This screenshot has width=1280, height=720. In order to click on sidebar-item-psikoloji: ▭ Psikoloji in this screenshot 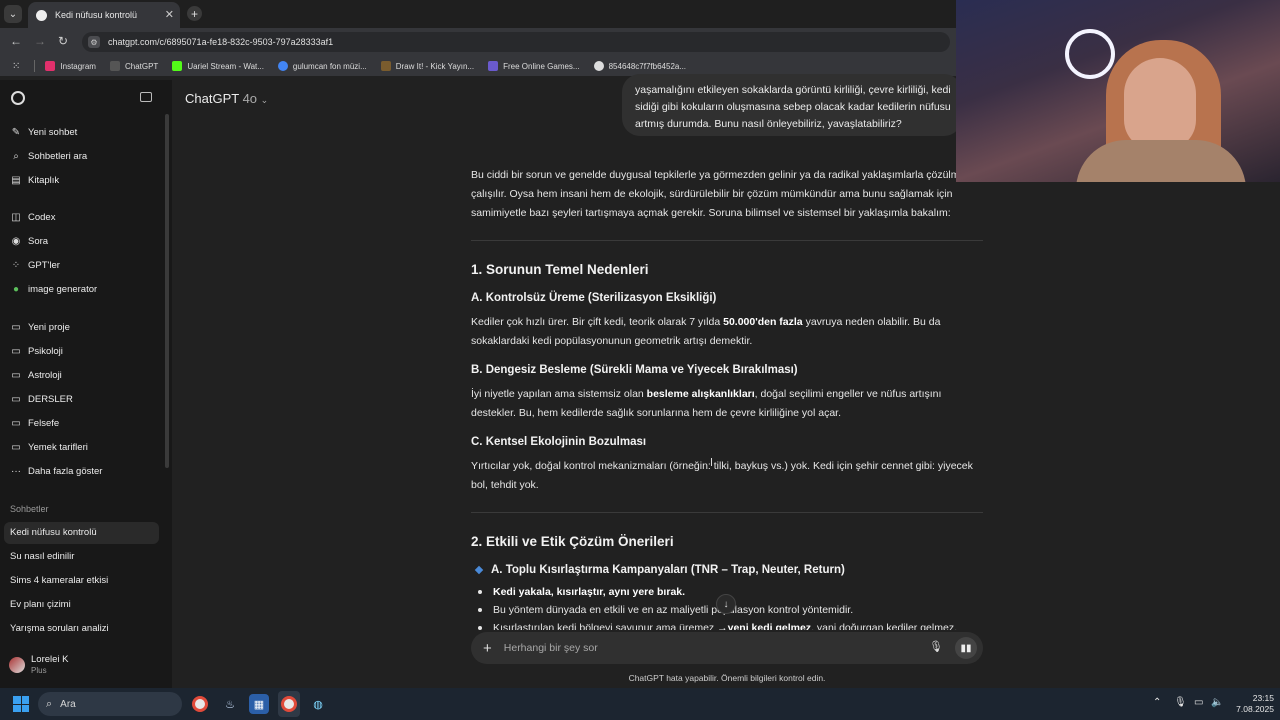, I will do `click(36, 351)`.